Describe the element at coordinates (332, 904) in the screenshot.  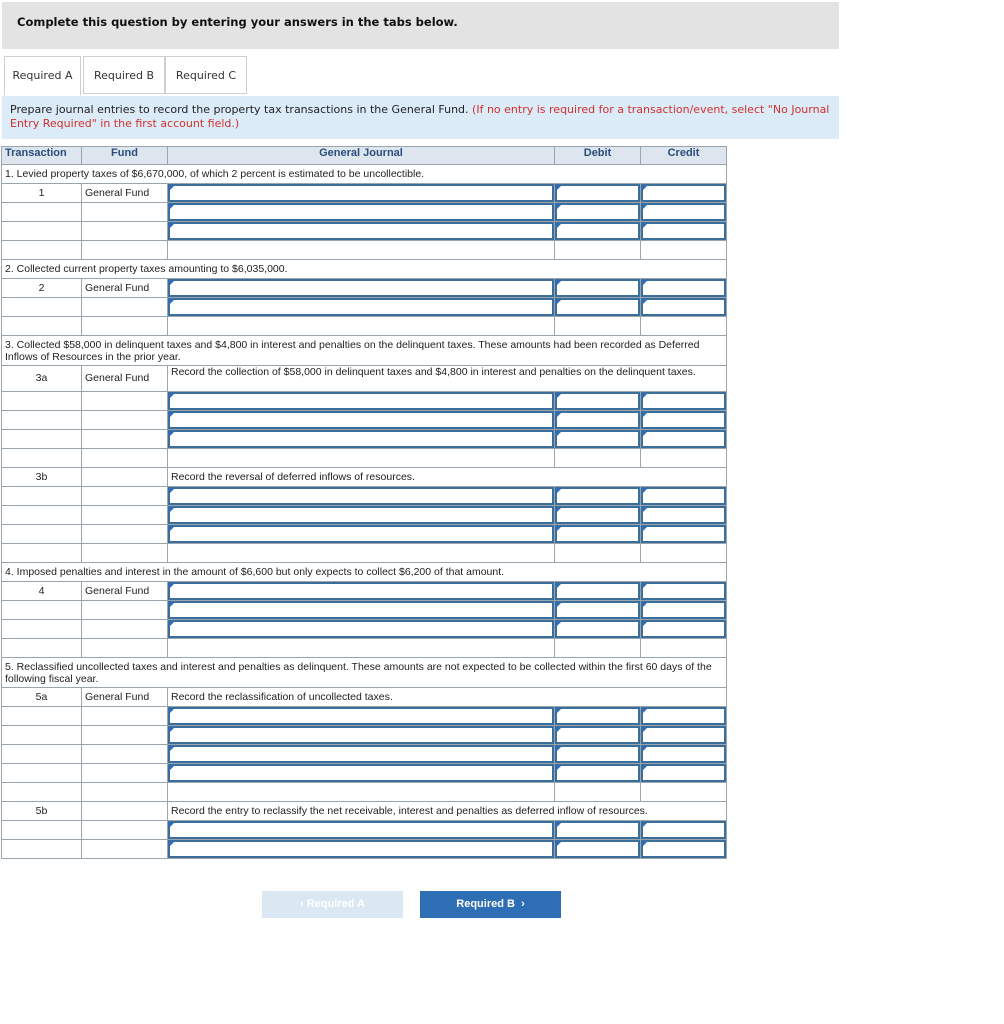
I see `prev-required-a-button: ‹ Required A` at that location.